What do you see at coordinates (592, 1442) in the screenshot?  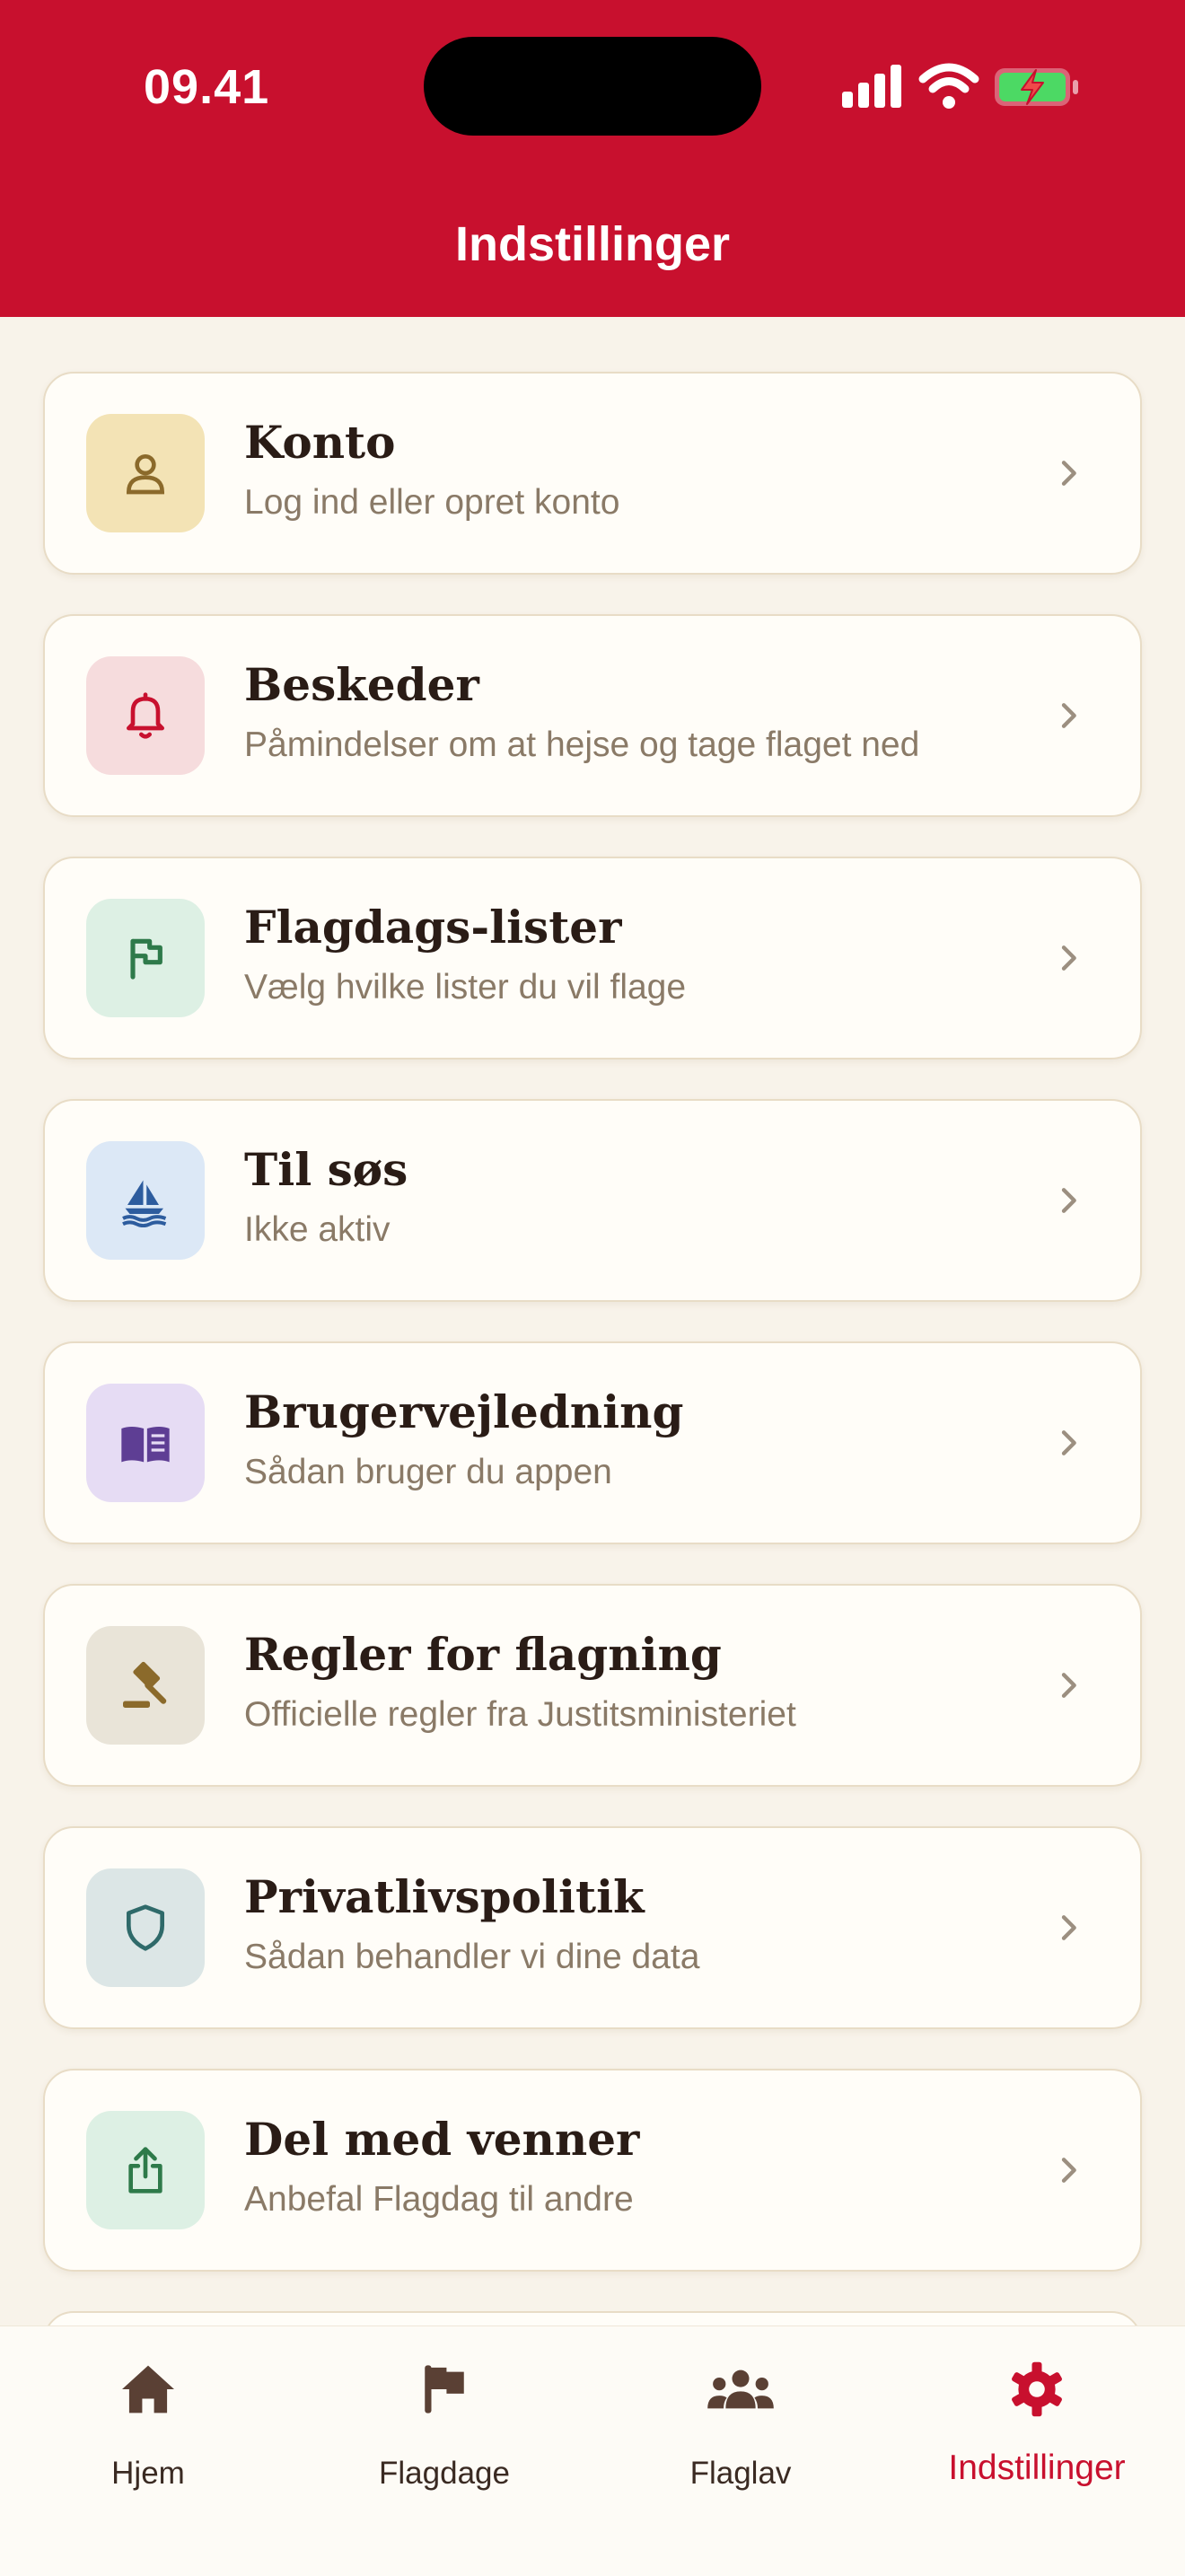 I see `settings-item-brugervejledning: Brugervejledning Sådan bruger du appen` at bounding box center [592, 1442].